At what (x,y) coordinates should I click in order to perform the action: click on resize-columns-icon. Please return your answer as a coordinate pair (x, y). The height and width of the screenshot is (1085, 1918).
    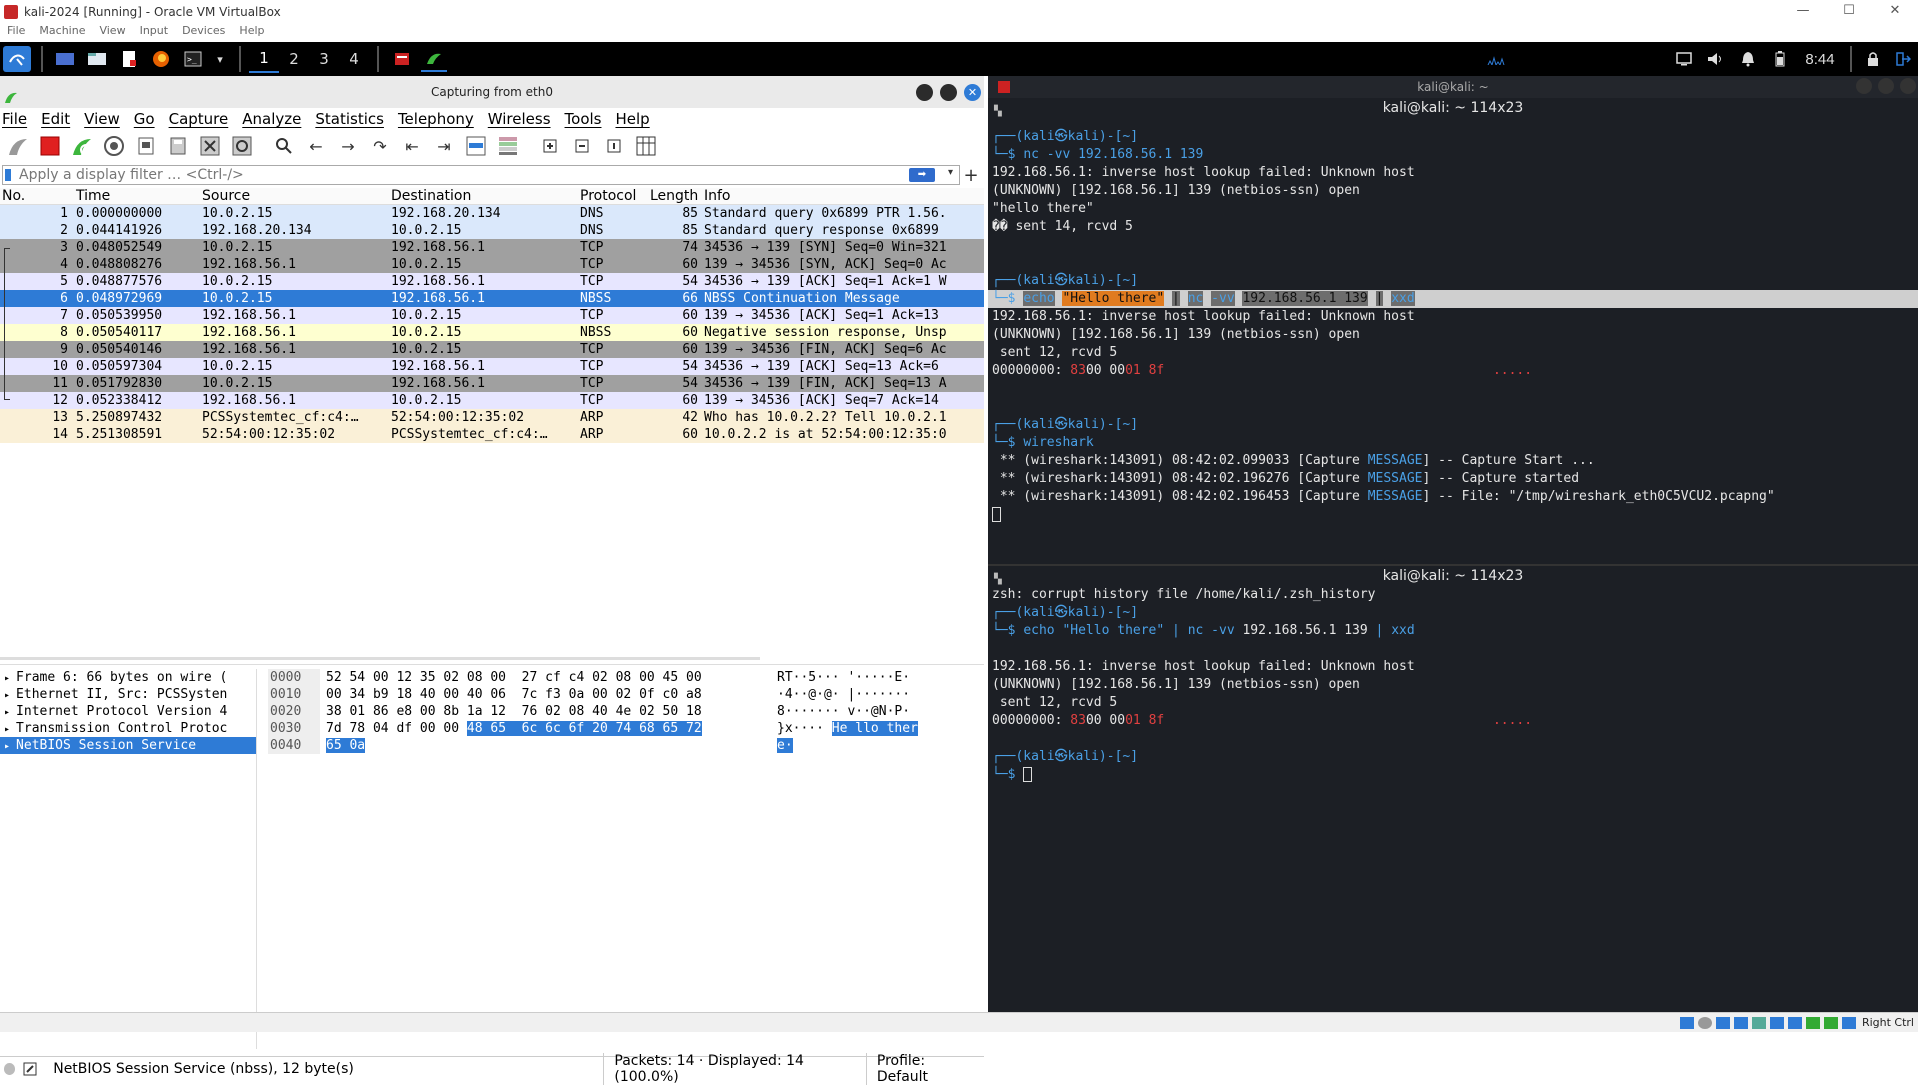
    Looking at the image, I should click on (646, 146).